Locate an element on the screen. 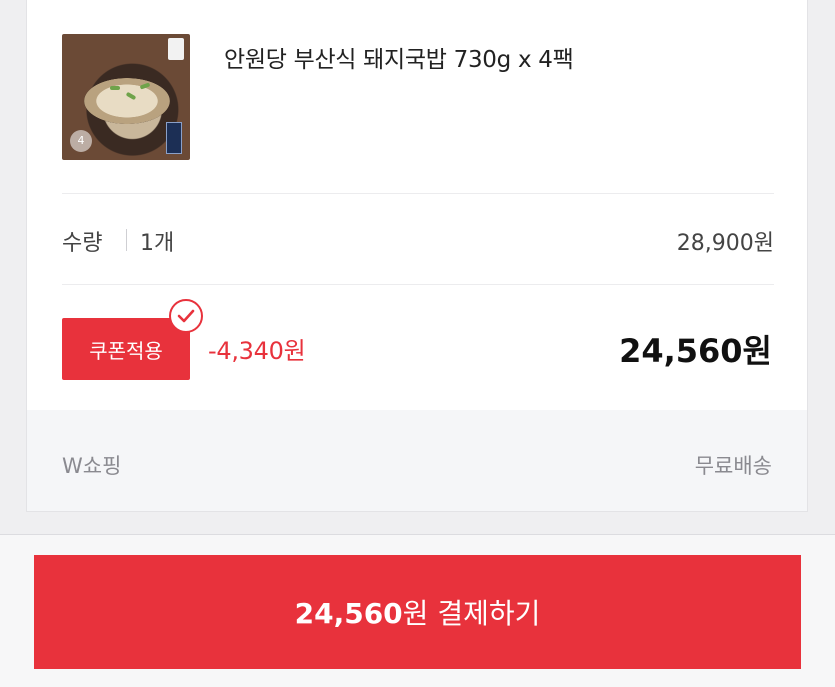 Image resolution: width=835 pixels, height=687 pixels. package-label is located at coordinates (176, 49).